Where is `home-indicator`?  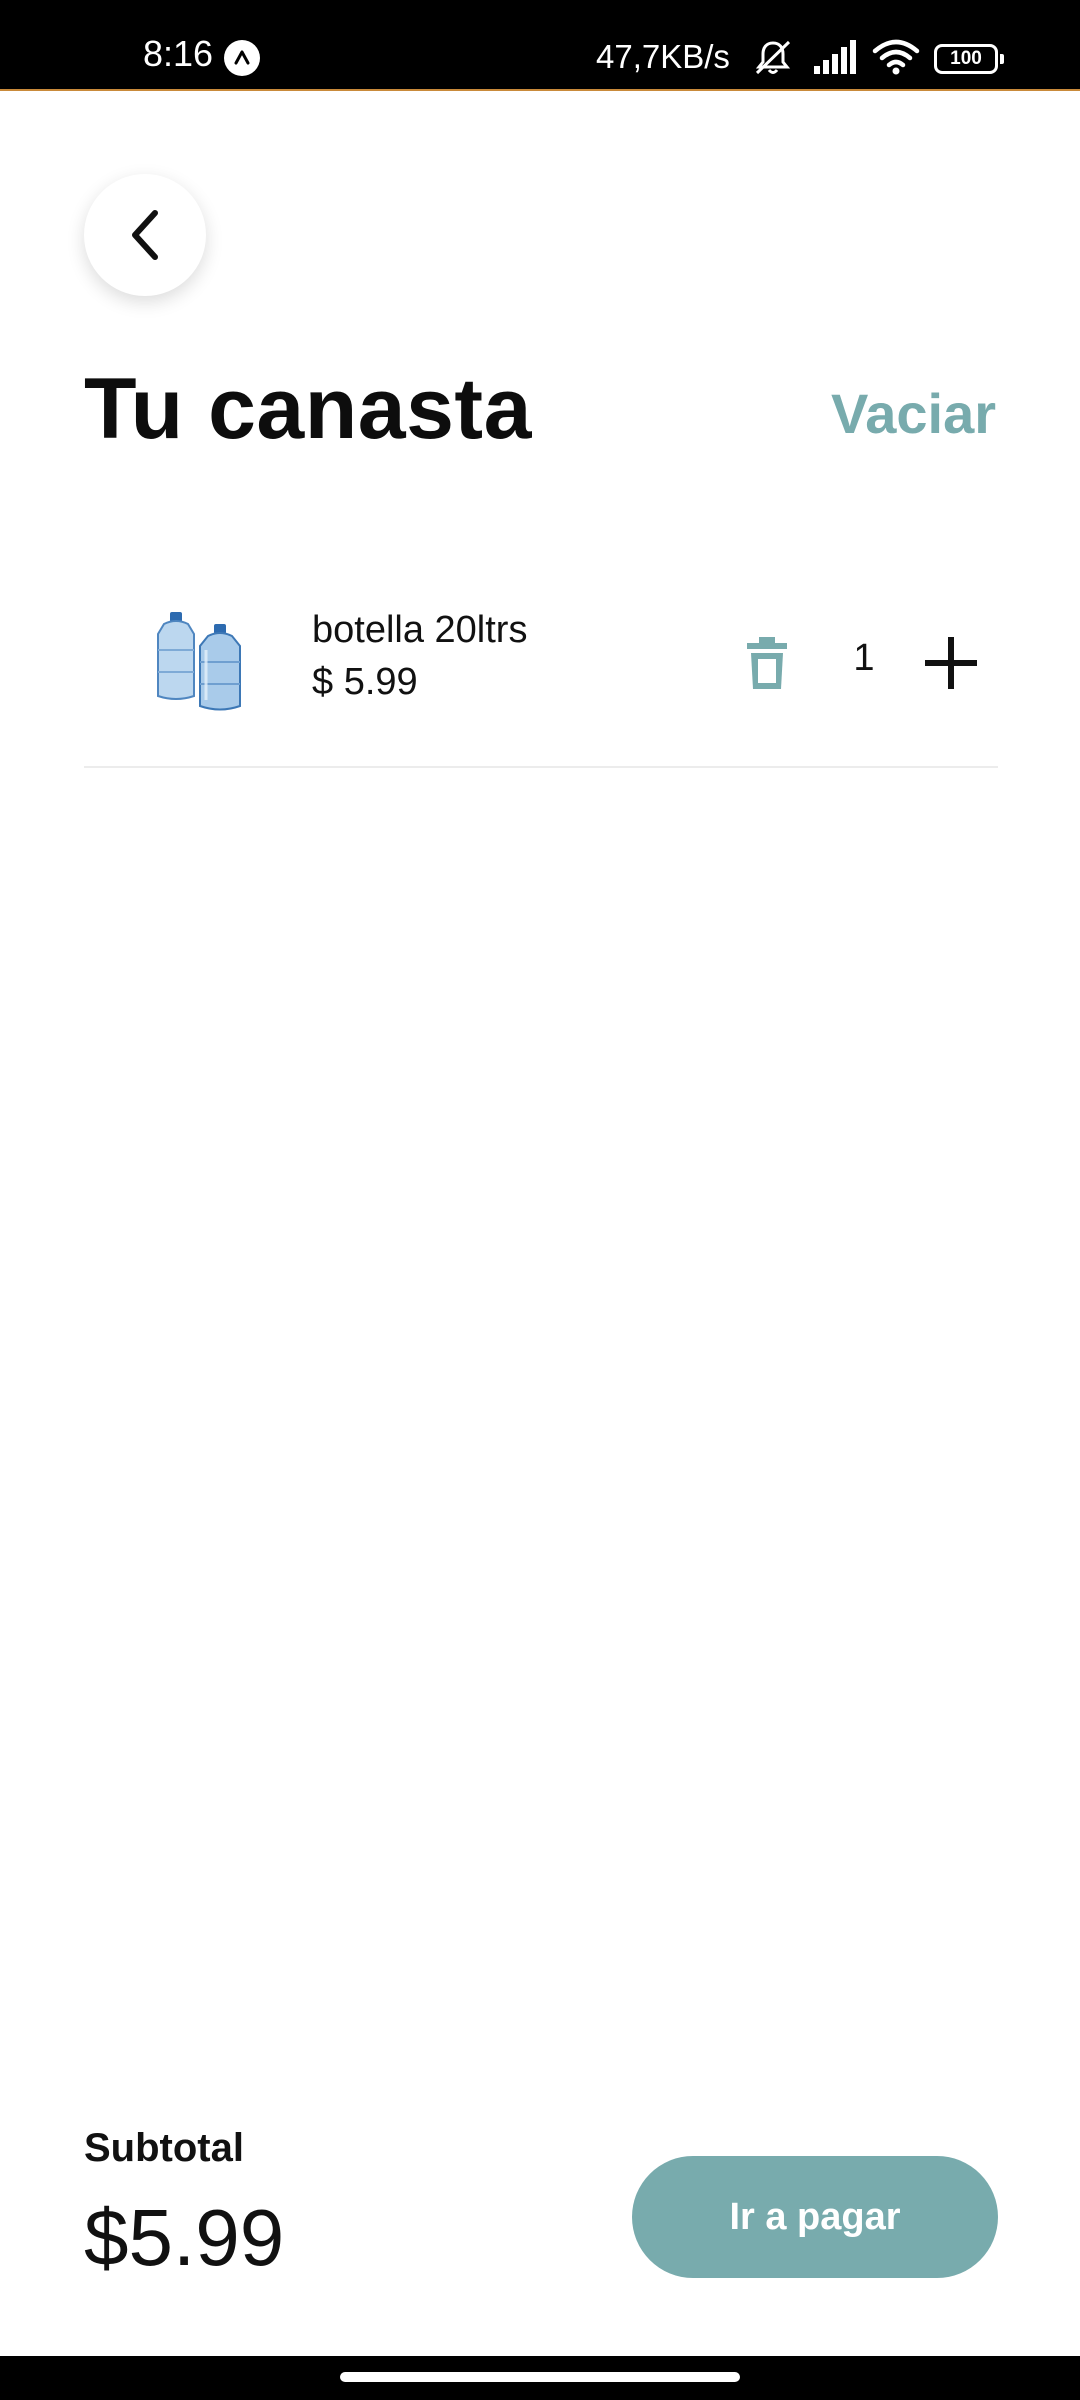 home-indicator is located at coordinates (540, 2377).